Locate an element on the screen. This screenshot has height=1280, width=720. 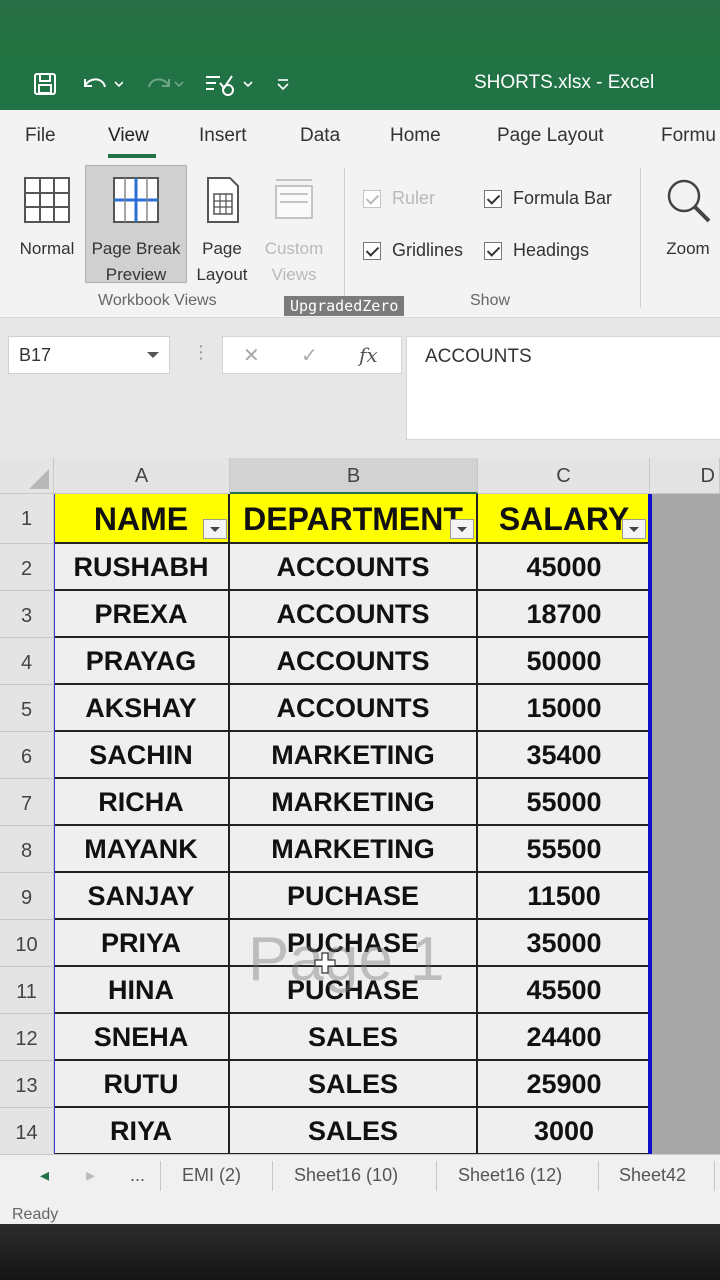
customize-toolbar-icon is located at coordinates (283, 84).